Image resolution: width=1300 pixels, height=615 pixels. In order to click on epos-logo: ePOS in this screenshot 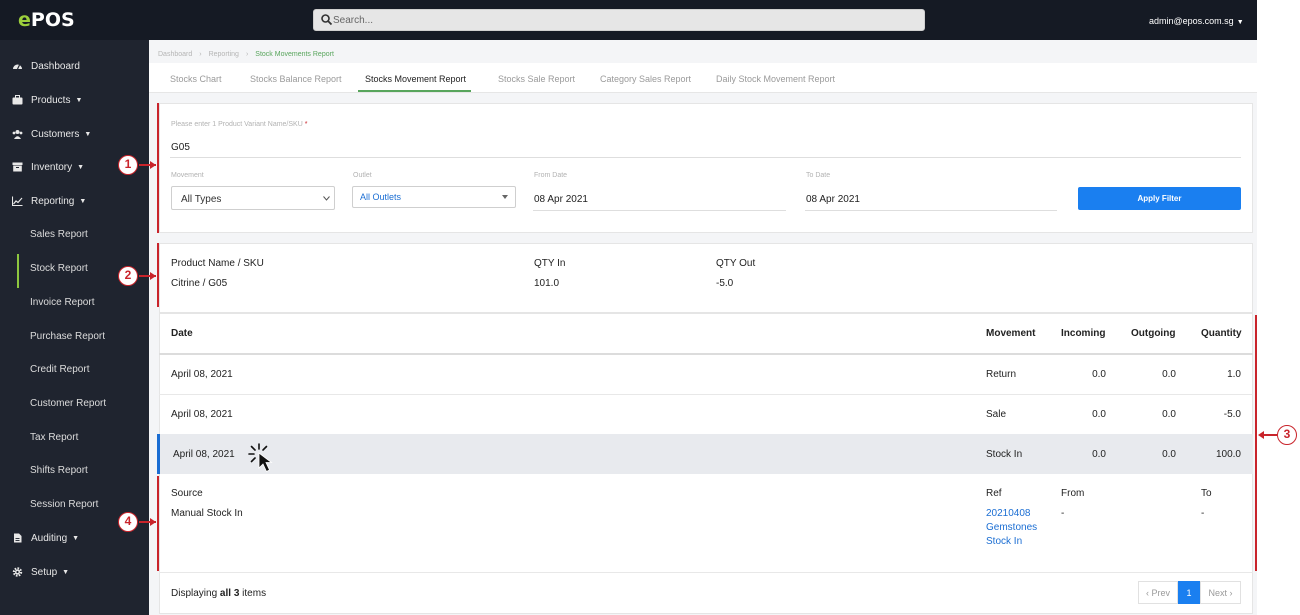, I will do `click(46, 20)`.